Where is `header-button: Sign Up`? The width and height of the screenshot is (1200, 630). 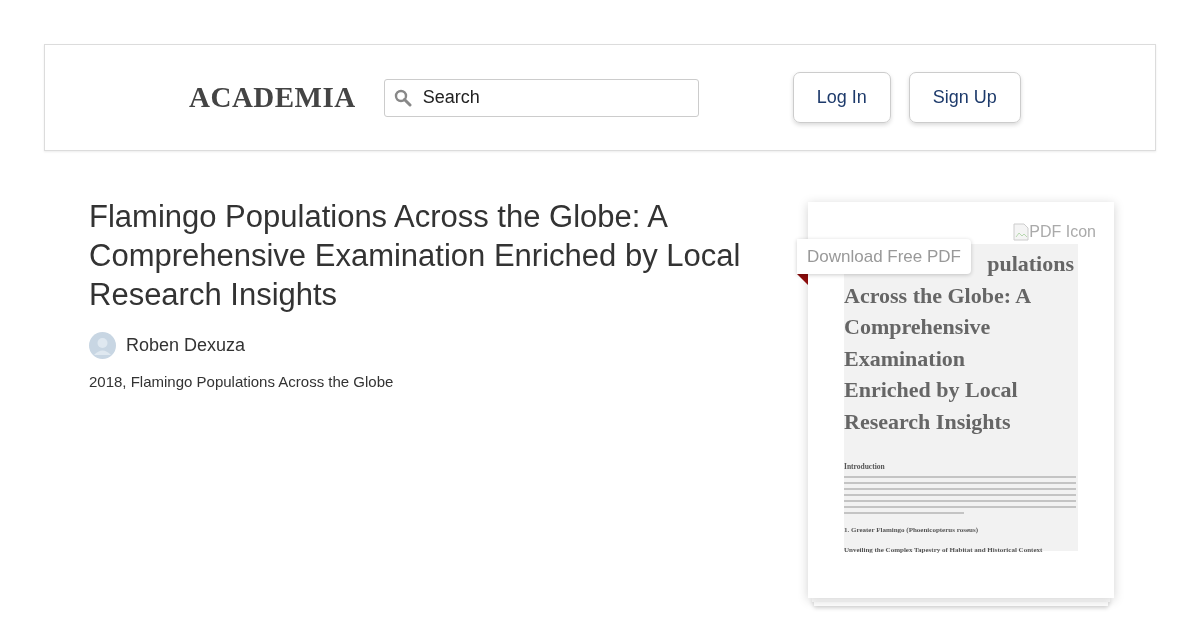
header-button: Sign Up is located at coordinates (964, 97).